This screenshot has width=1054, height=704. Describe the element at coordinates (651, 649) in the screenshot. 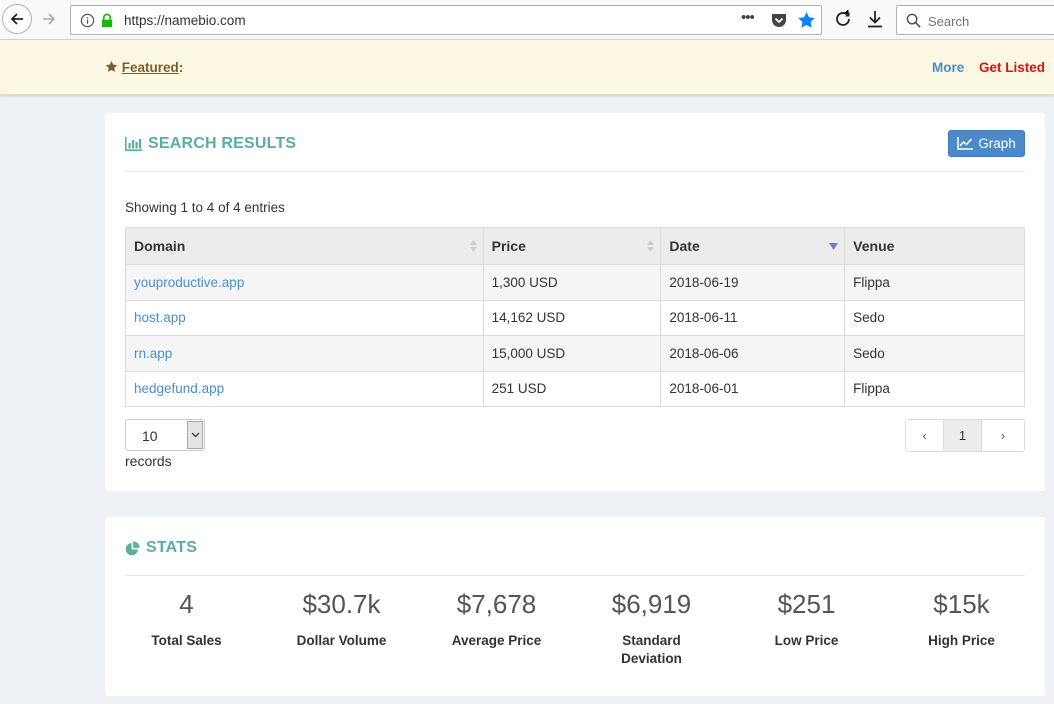

I see `stat-label: Standard Deviation` at that location.